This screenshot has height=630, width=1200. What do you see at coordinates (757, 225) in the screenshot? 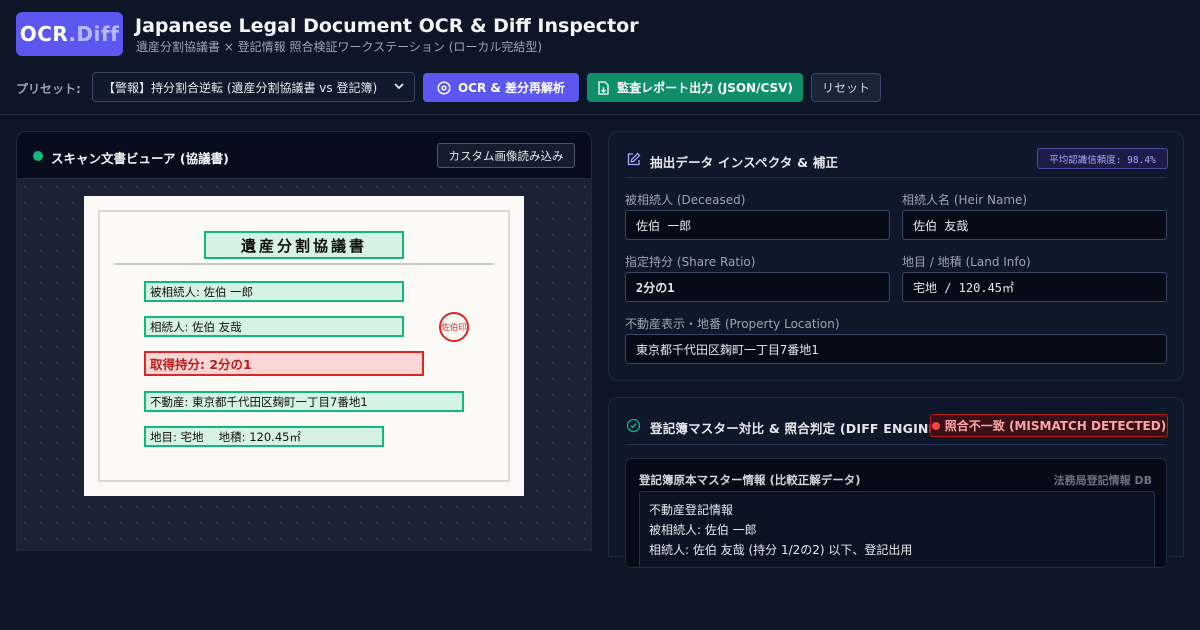
I see `deceased-input: 佐伯 一郎` at bounding box center [757, 225].